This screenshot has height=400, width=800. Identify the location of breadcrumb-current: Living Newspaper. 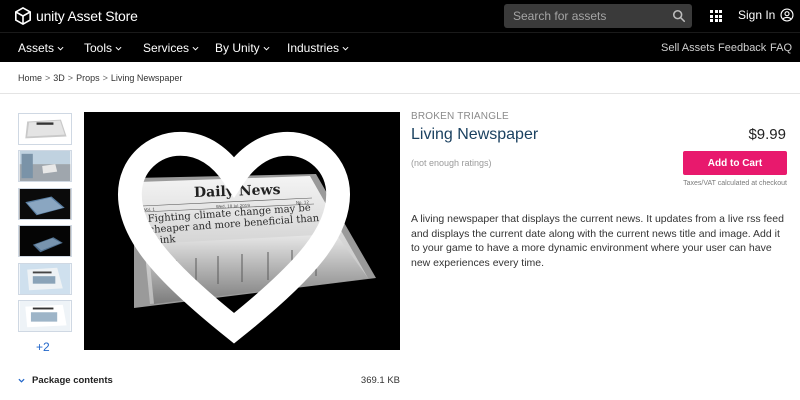
(146, 78).